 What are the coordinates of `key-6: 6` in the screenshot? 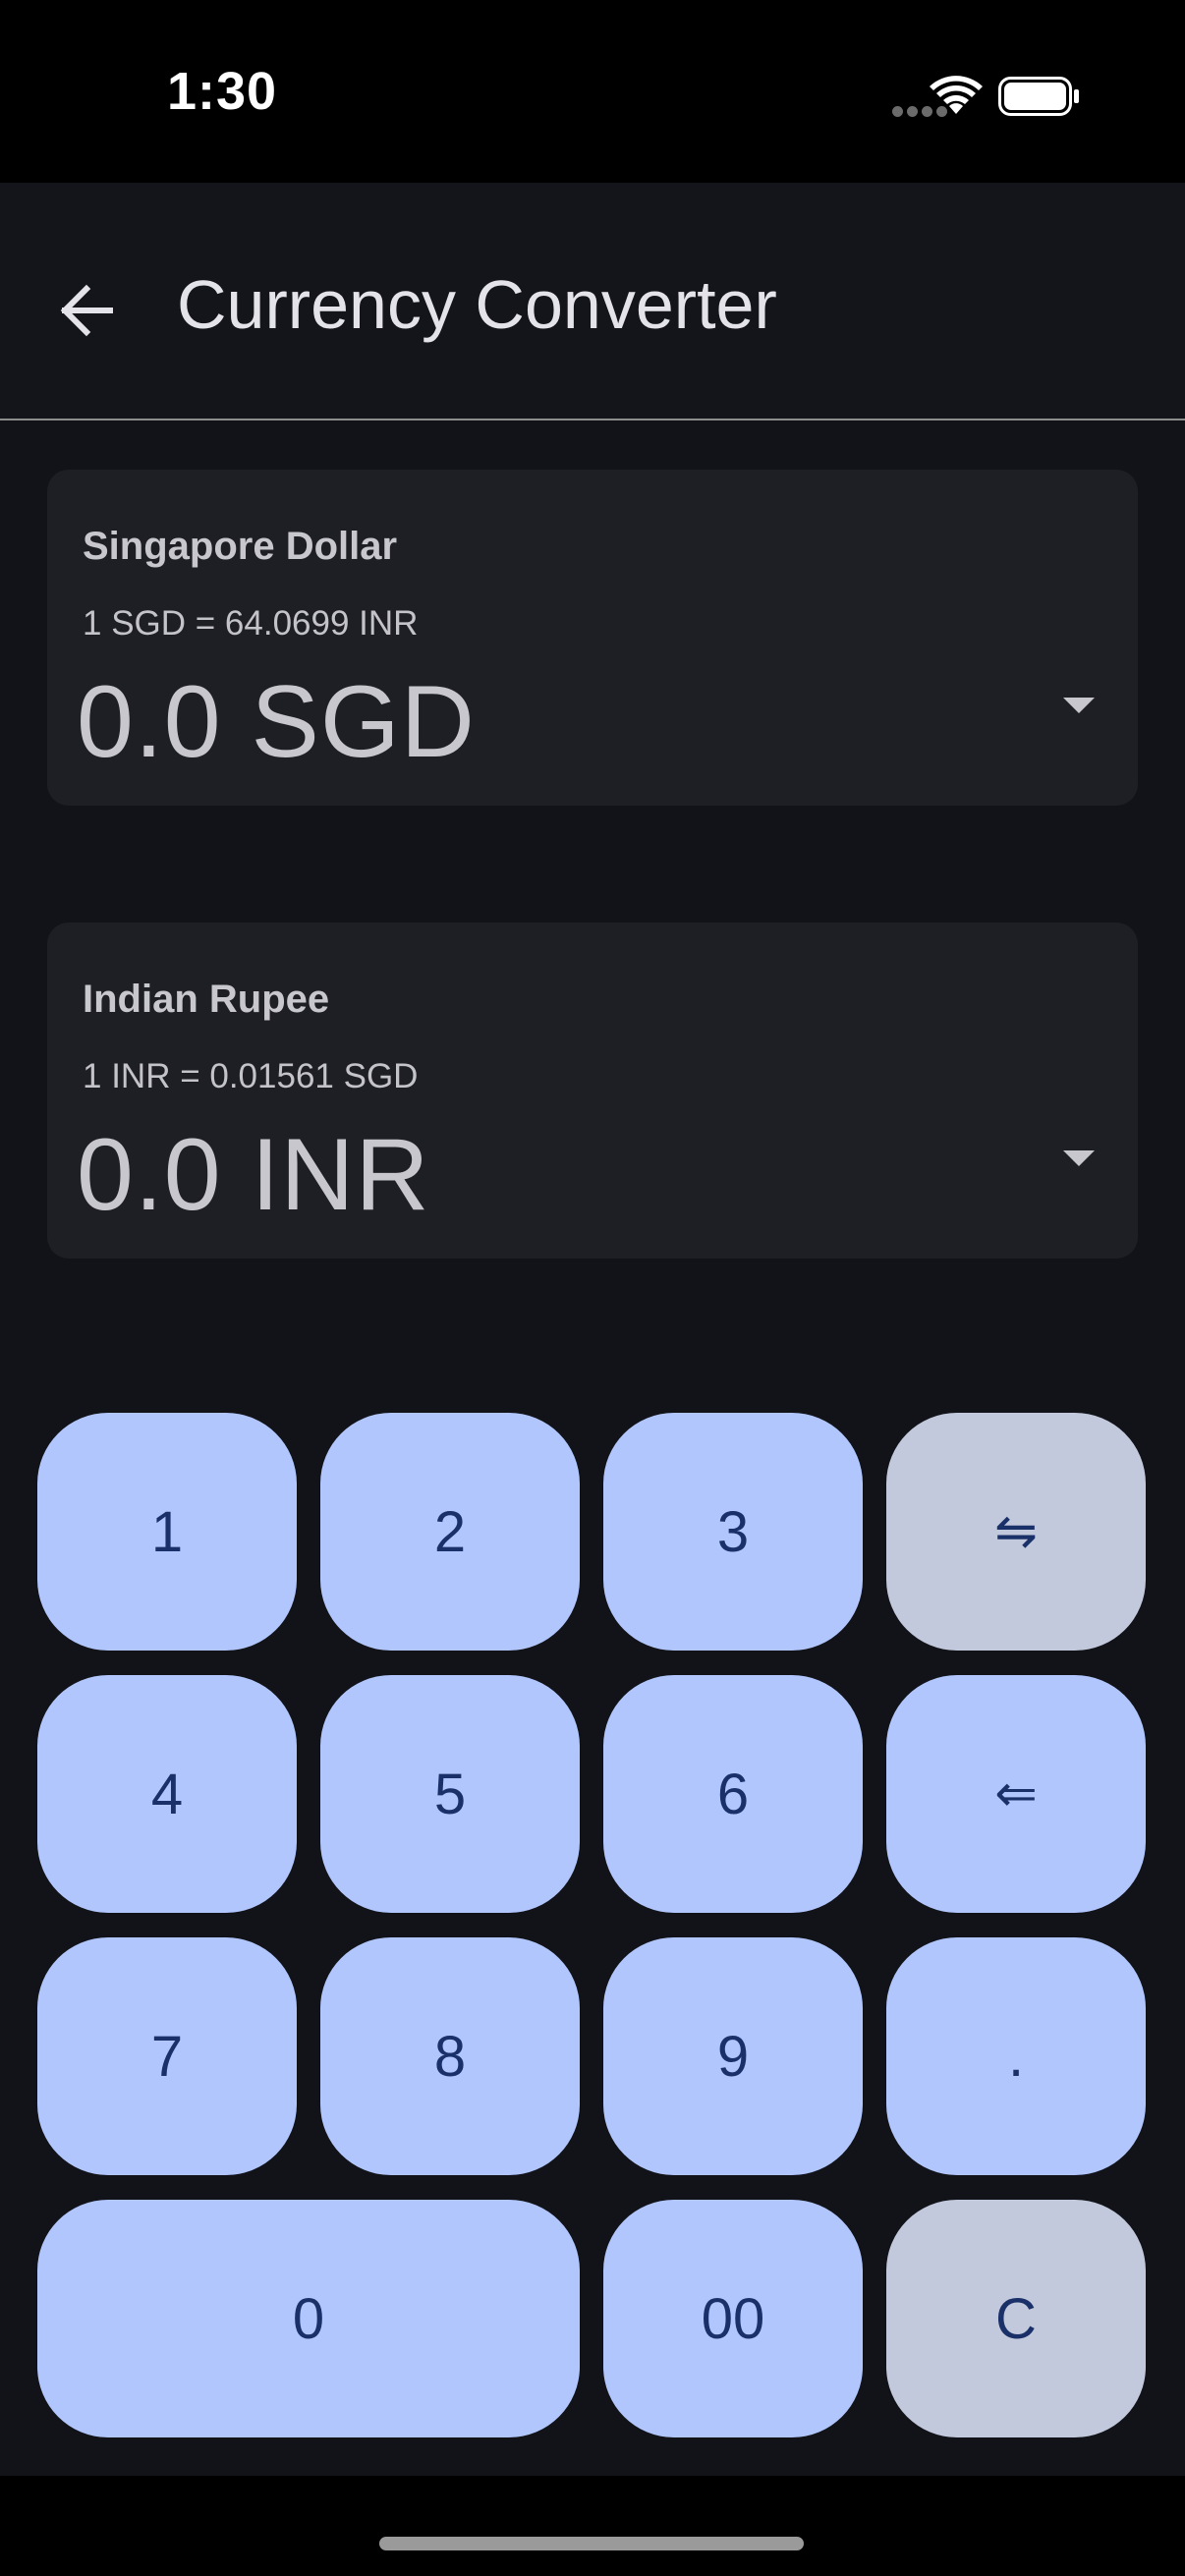 It's located at (733, 1794).